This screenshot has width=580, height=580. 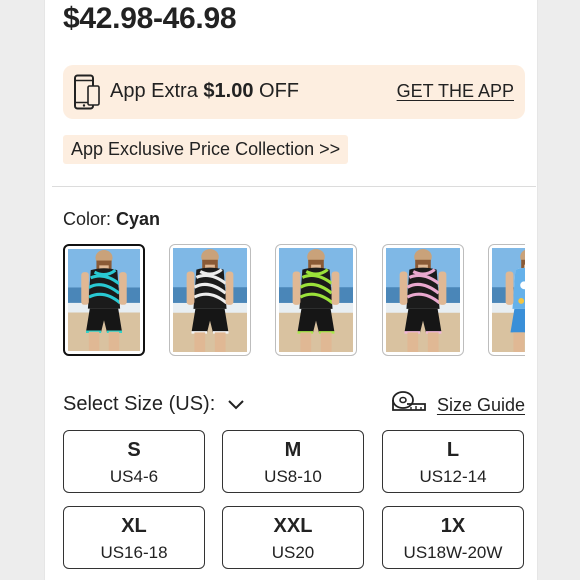 I want to click on size-option-label: M, so click(x=293, y=450).